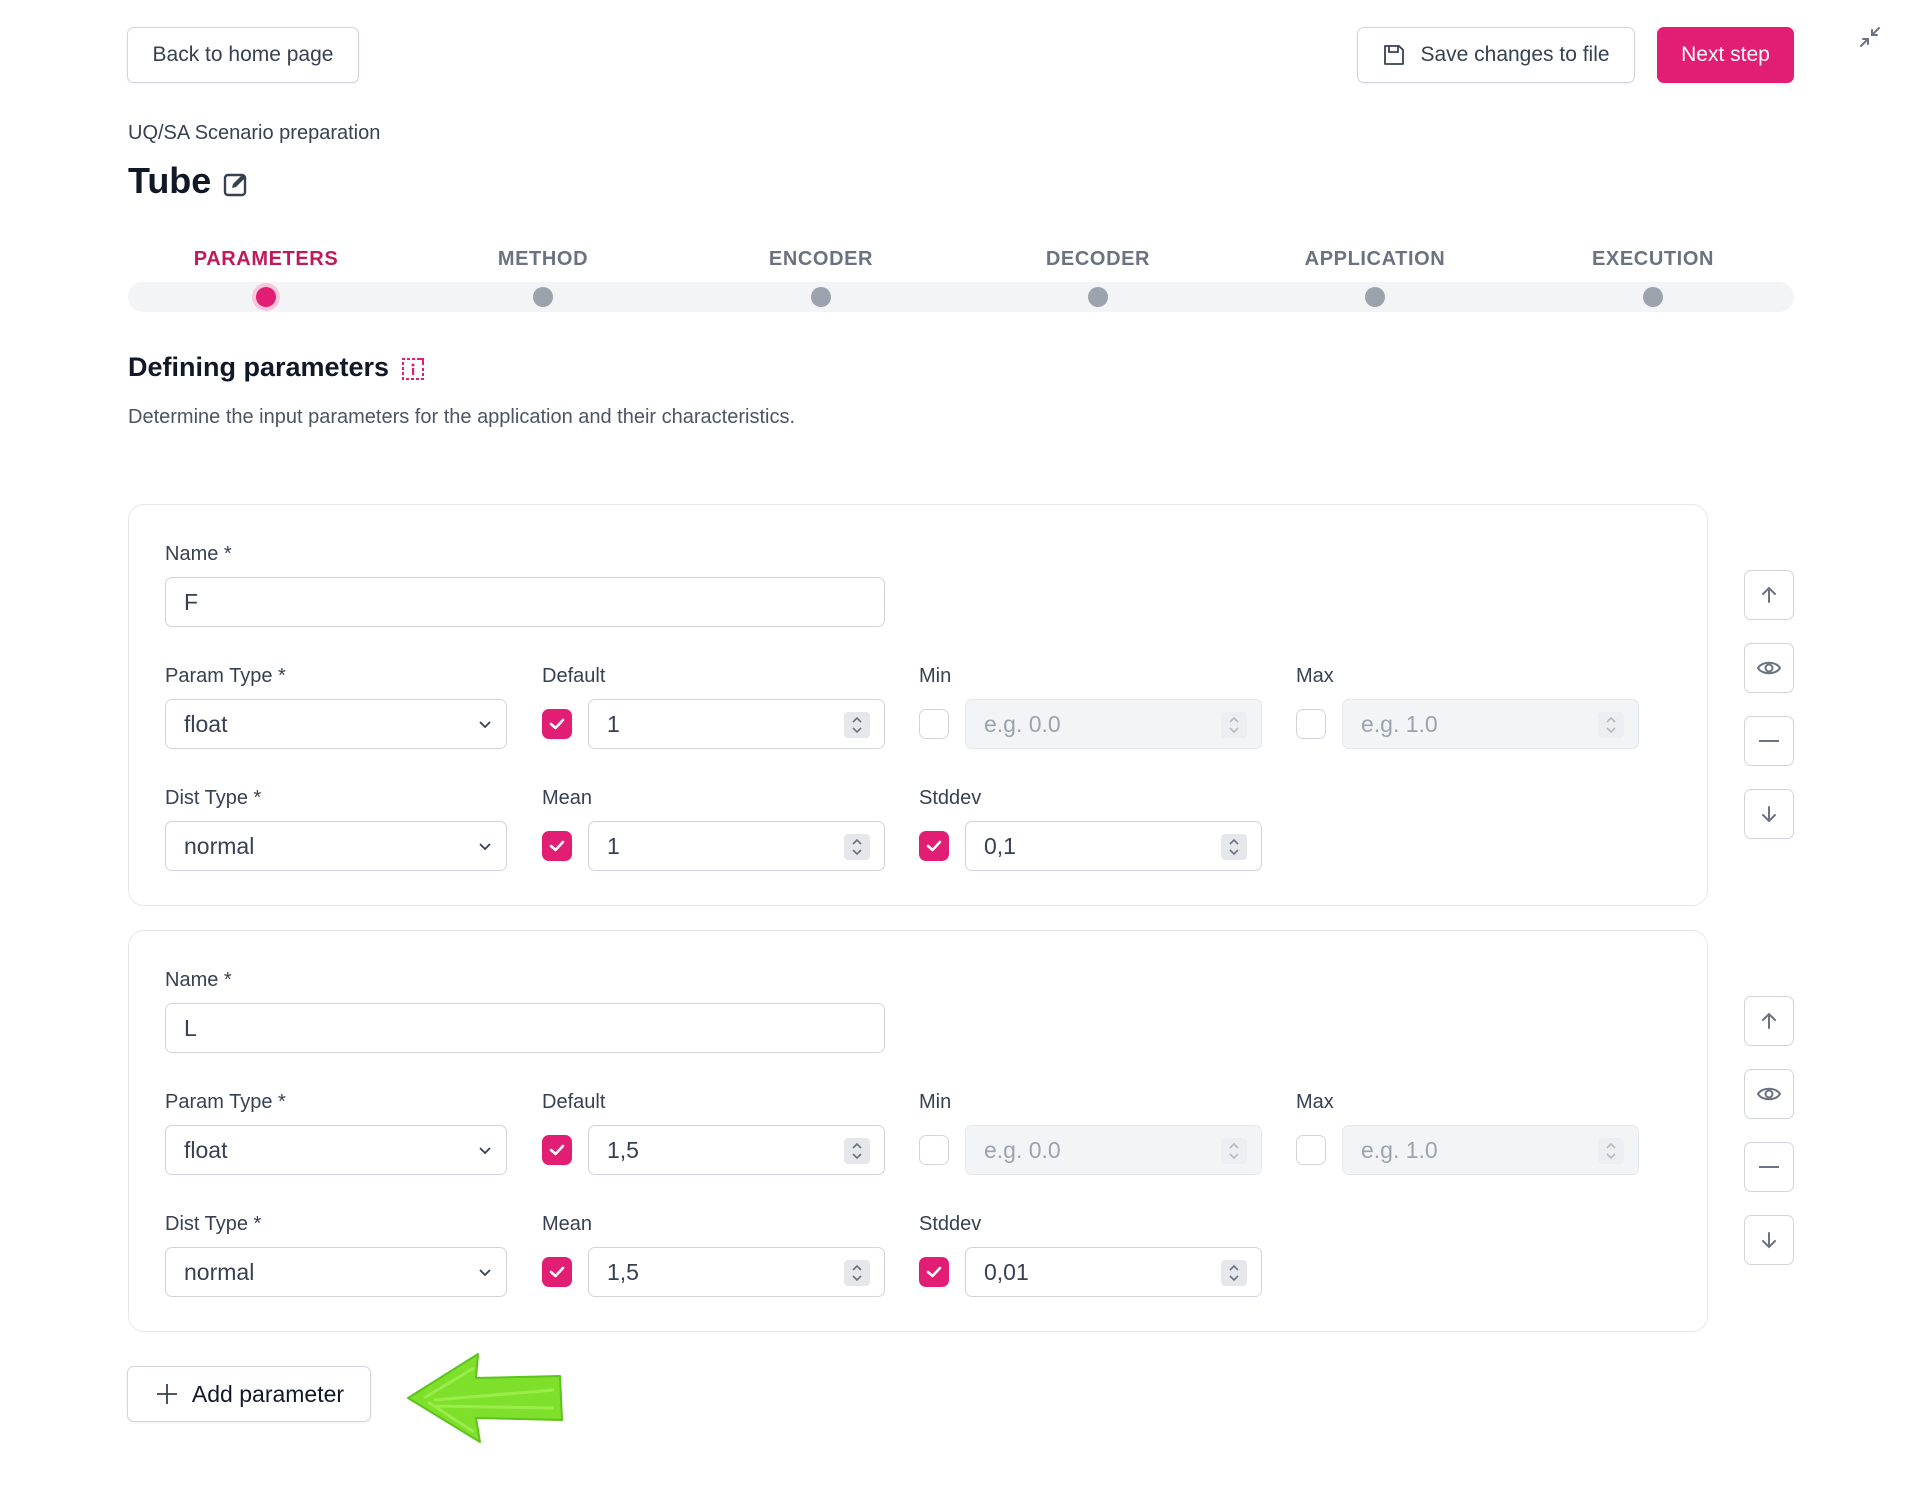 The image size is (1920, 1491). I want to click on back-to-home-button: Back to home page, so click(243, 55).